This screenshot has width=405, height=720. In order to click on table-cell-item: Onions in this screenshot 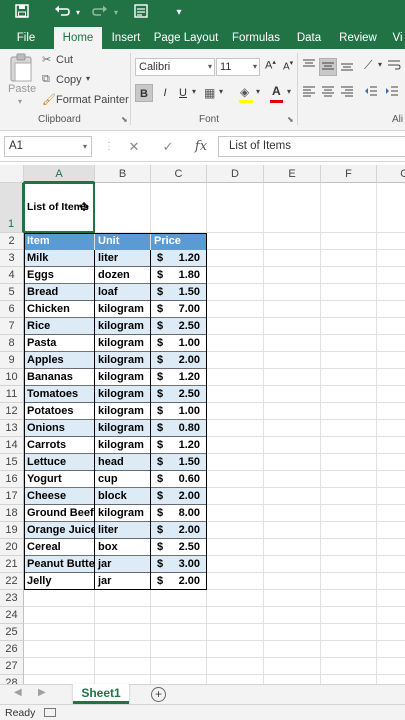, I will do `click(59, 428)`.